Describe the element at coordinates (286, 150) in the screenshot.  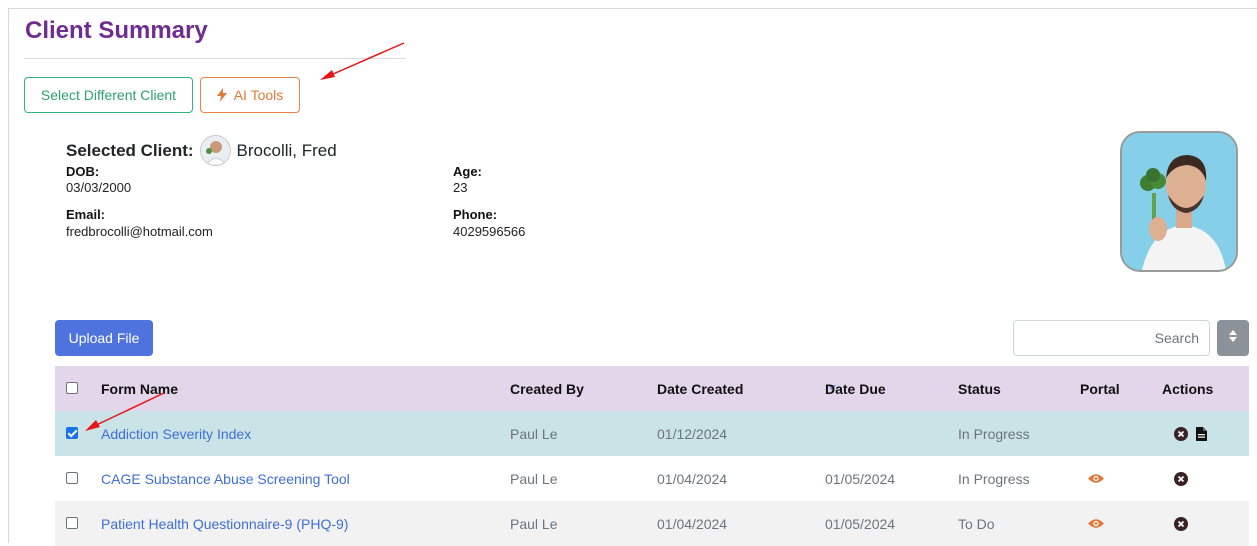
I see `selected-client-name: Brocolli, Fred` at that location.